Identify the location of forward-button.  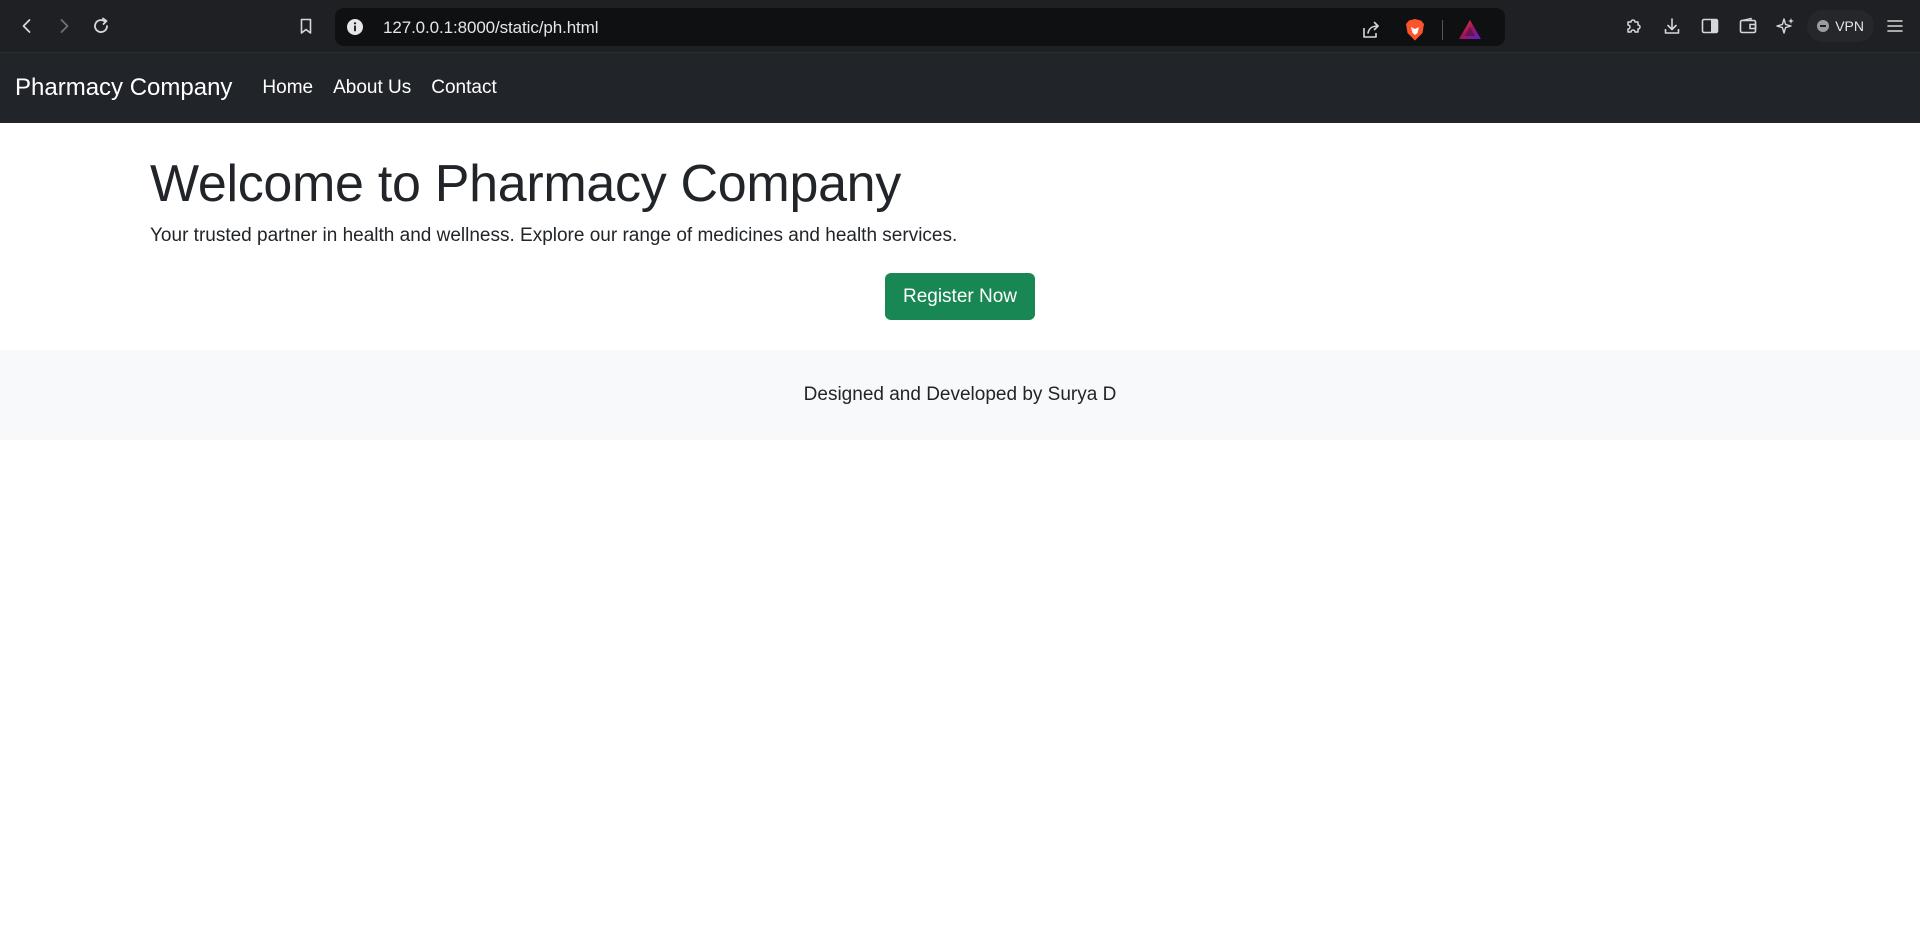
(64, 26).